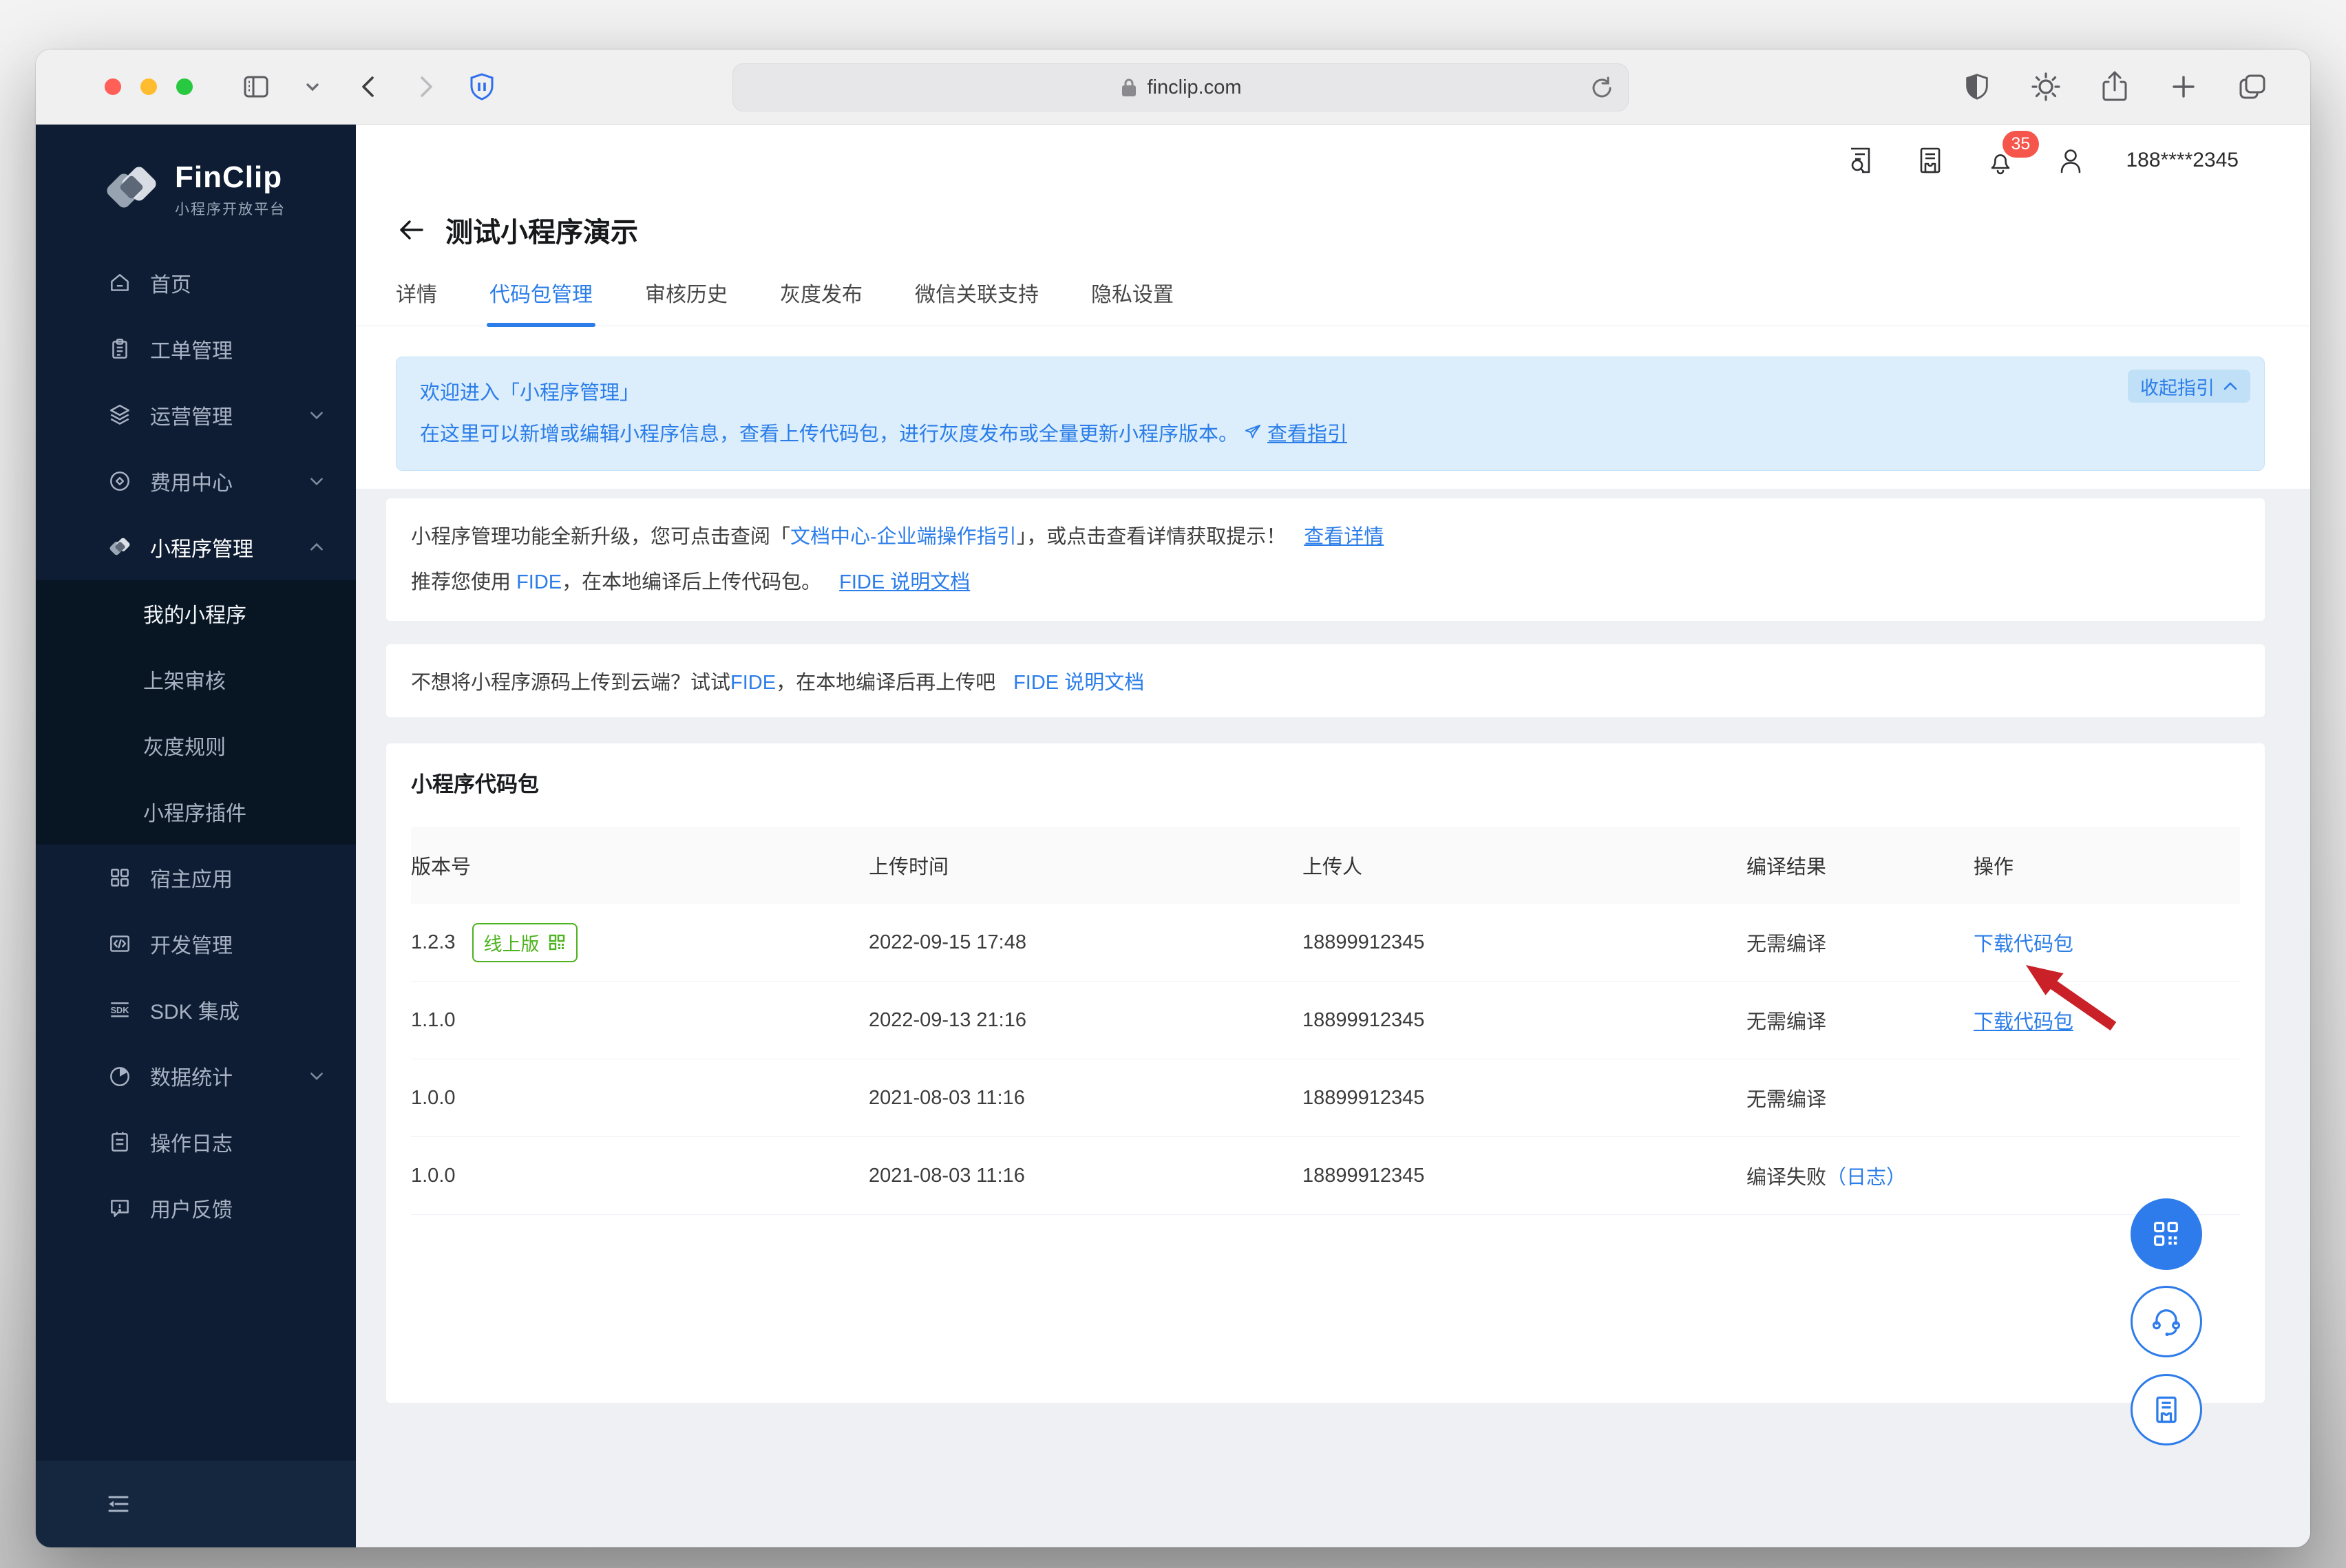 The width and height of the screenshot is (2346, 1568). What do you see at coordinates (256, 86) in the screenshot?
I see `sidebar-toggle-icon` at bounding box center [256, 86].